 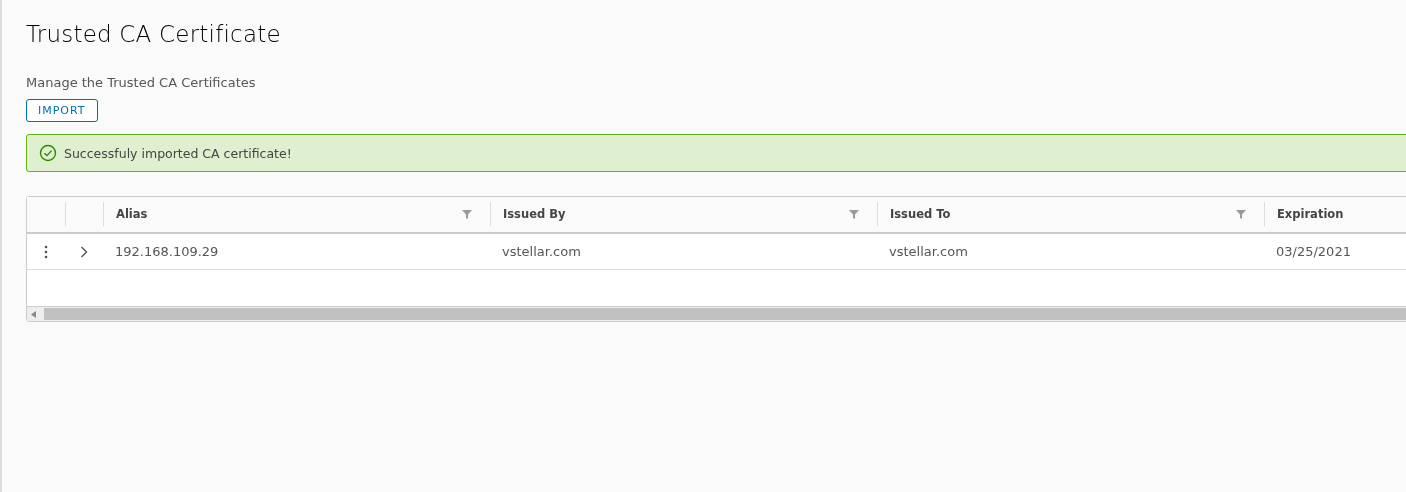 What do you see at coordinates (920, 214) in the screenshot?
I see `column-header: Issued To` at bounding box center [920, 214].